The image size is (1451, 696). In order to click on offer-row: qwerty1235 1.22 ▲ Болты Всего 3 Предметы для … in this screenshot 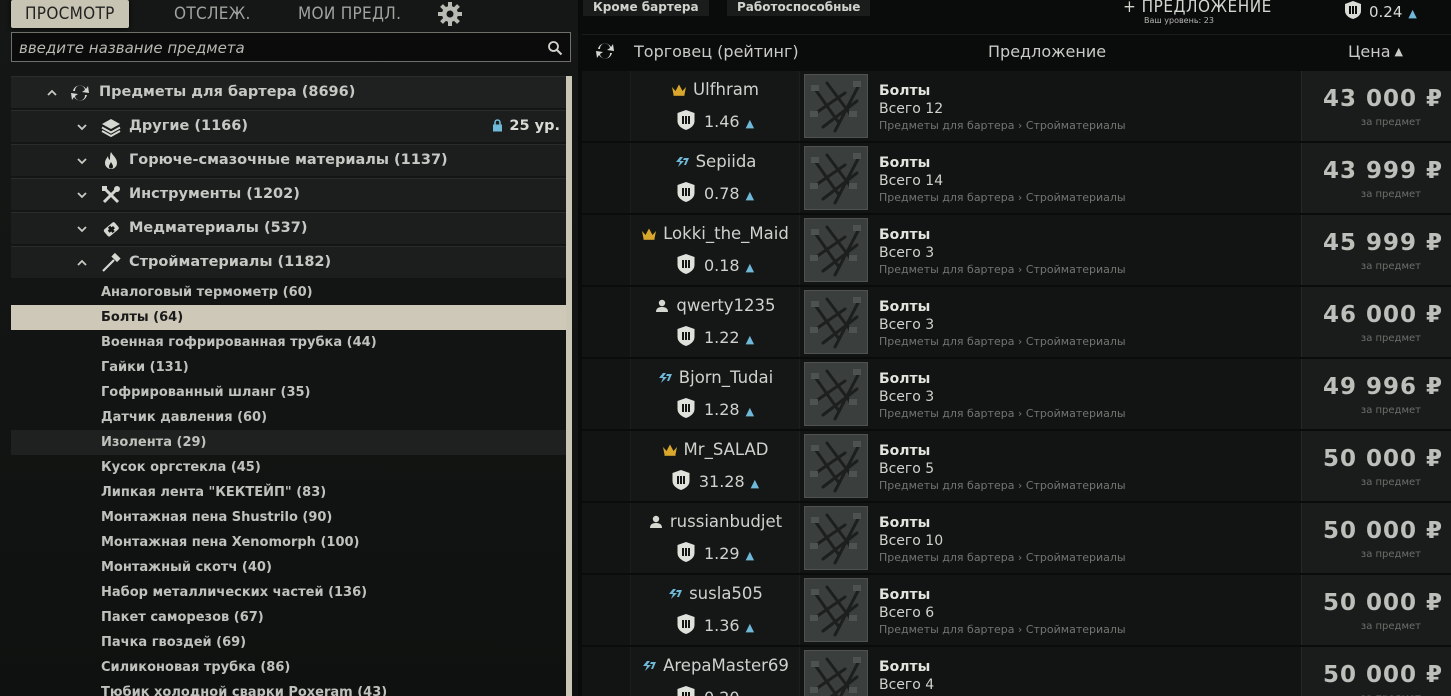, I will do `click(1016, 322)`.